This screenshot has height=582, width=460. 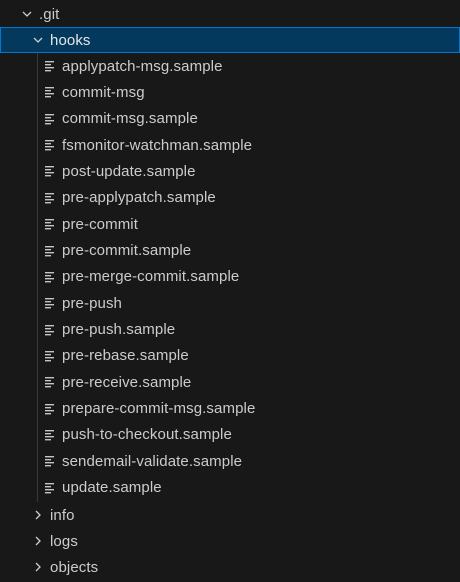 I want to click on file-item: update.sample, so click(x=230, y=488).